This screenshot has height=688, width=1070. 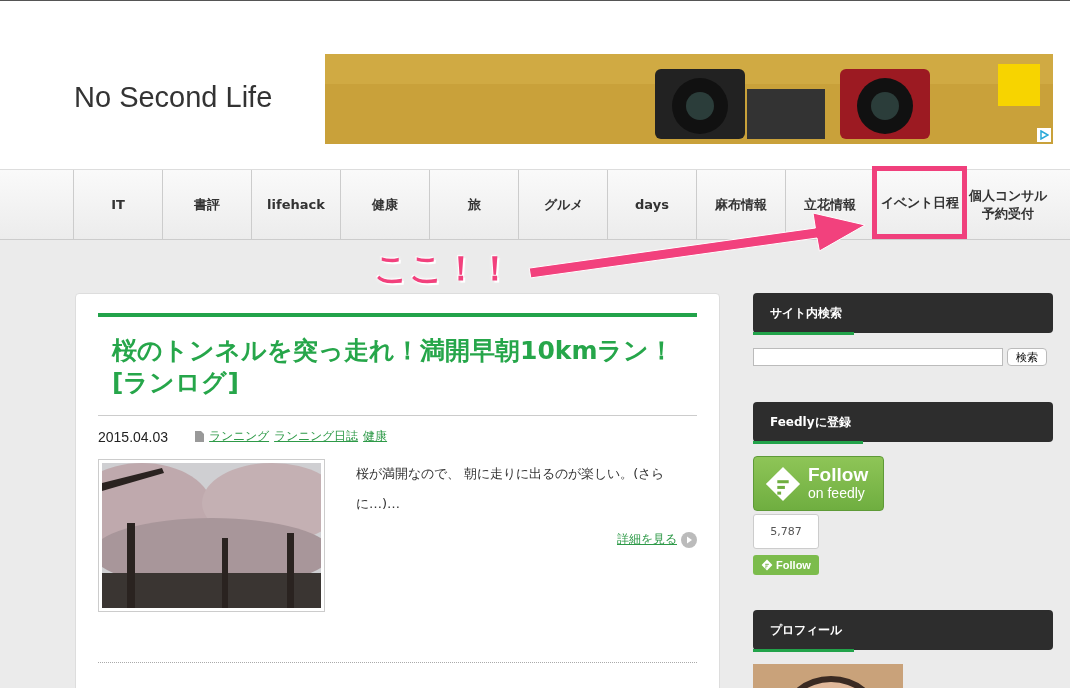 What do you see at coordinates (316, 436) in the screenshot?
I see `category-link: ランニング日誌` at bounding box center [316, 436].